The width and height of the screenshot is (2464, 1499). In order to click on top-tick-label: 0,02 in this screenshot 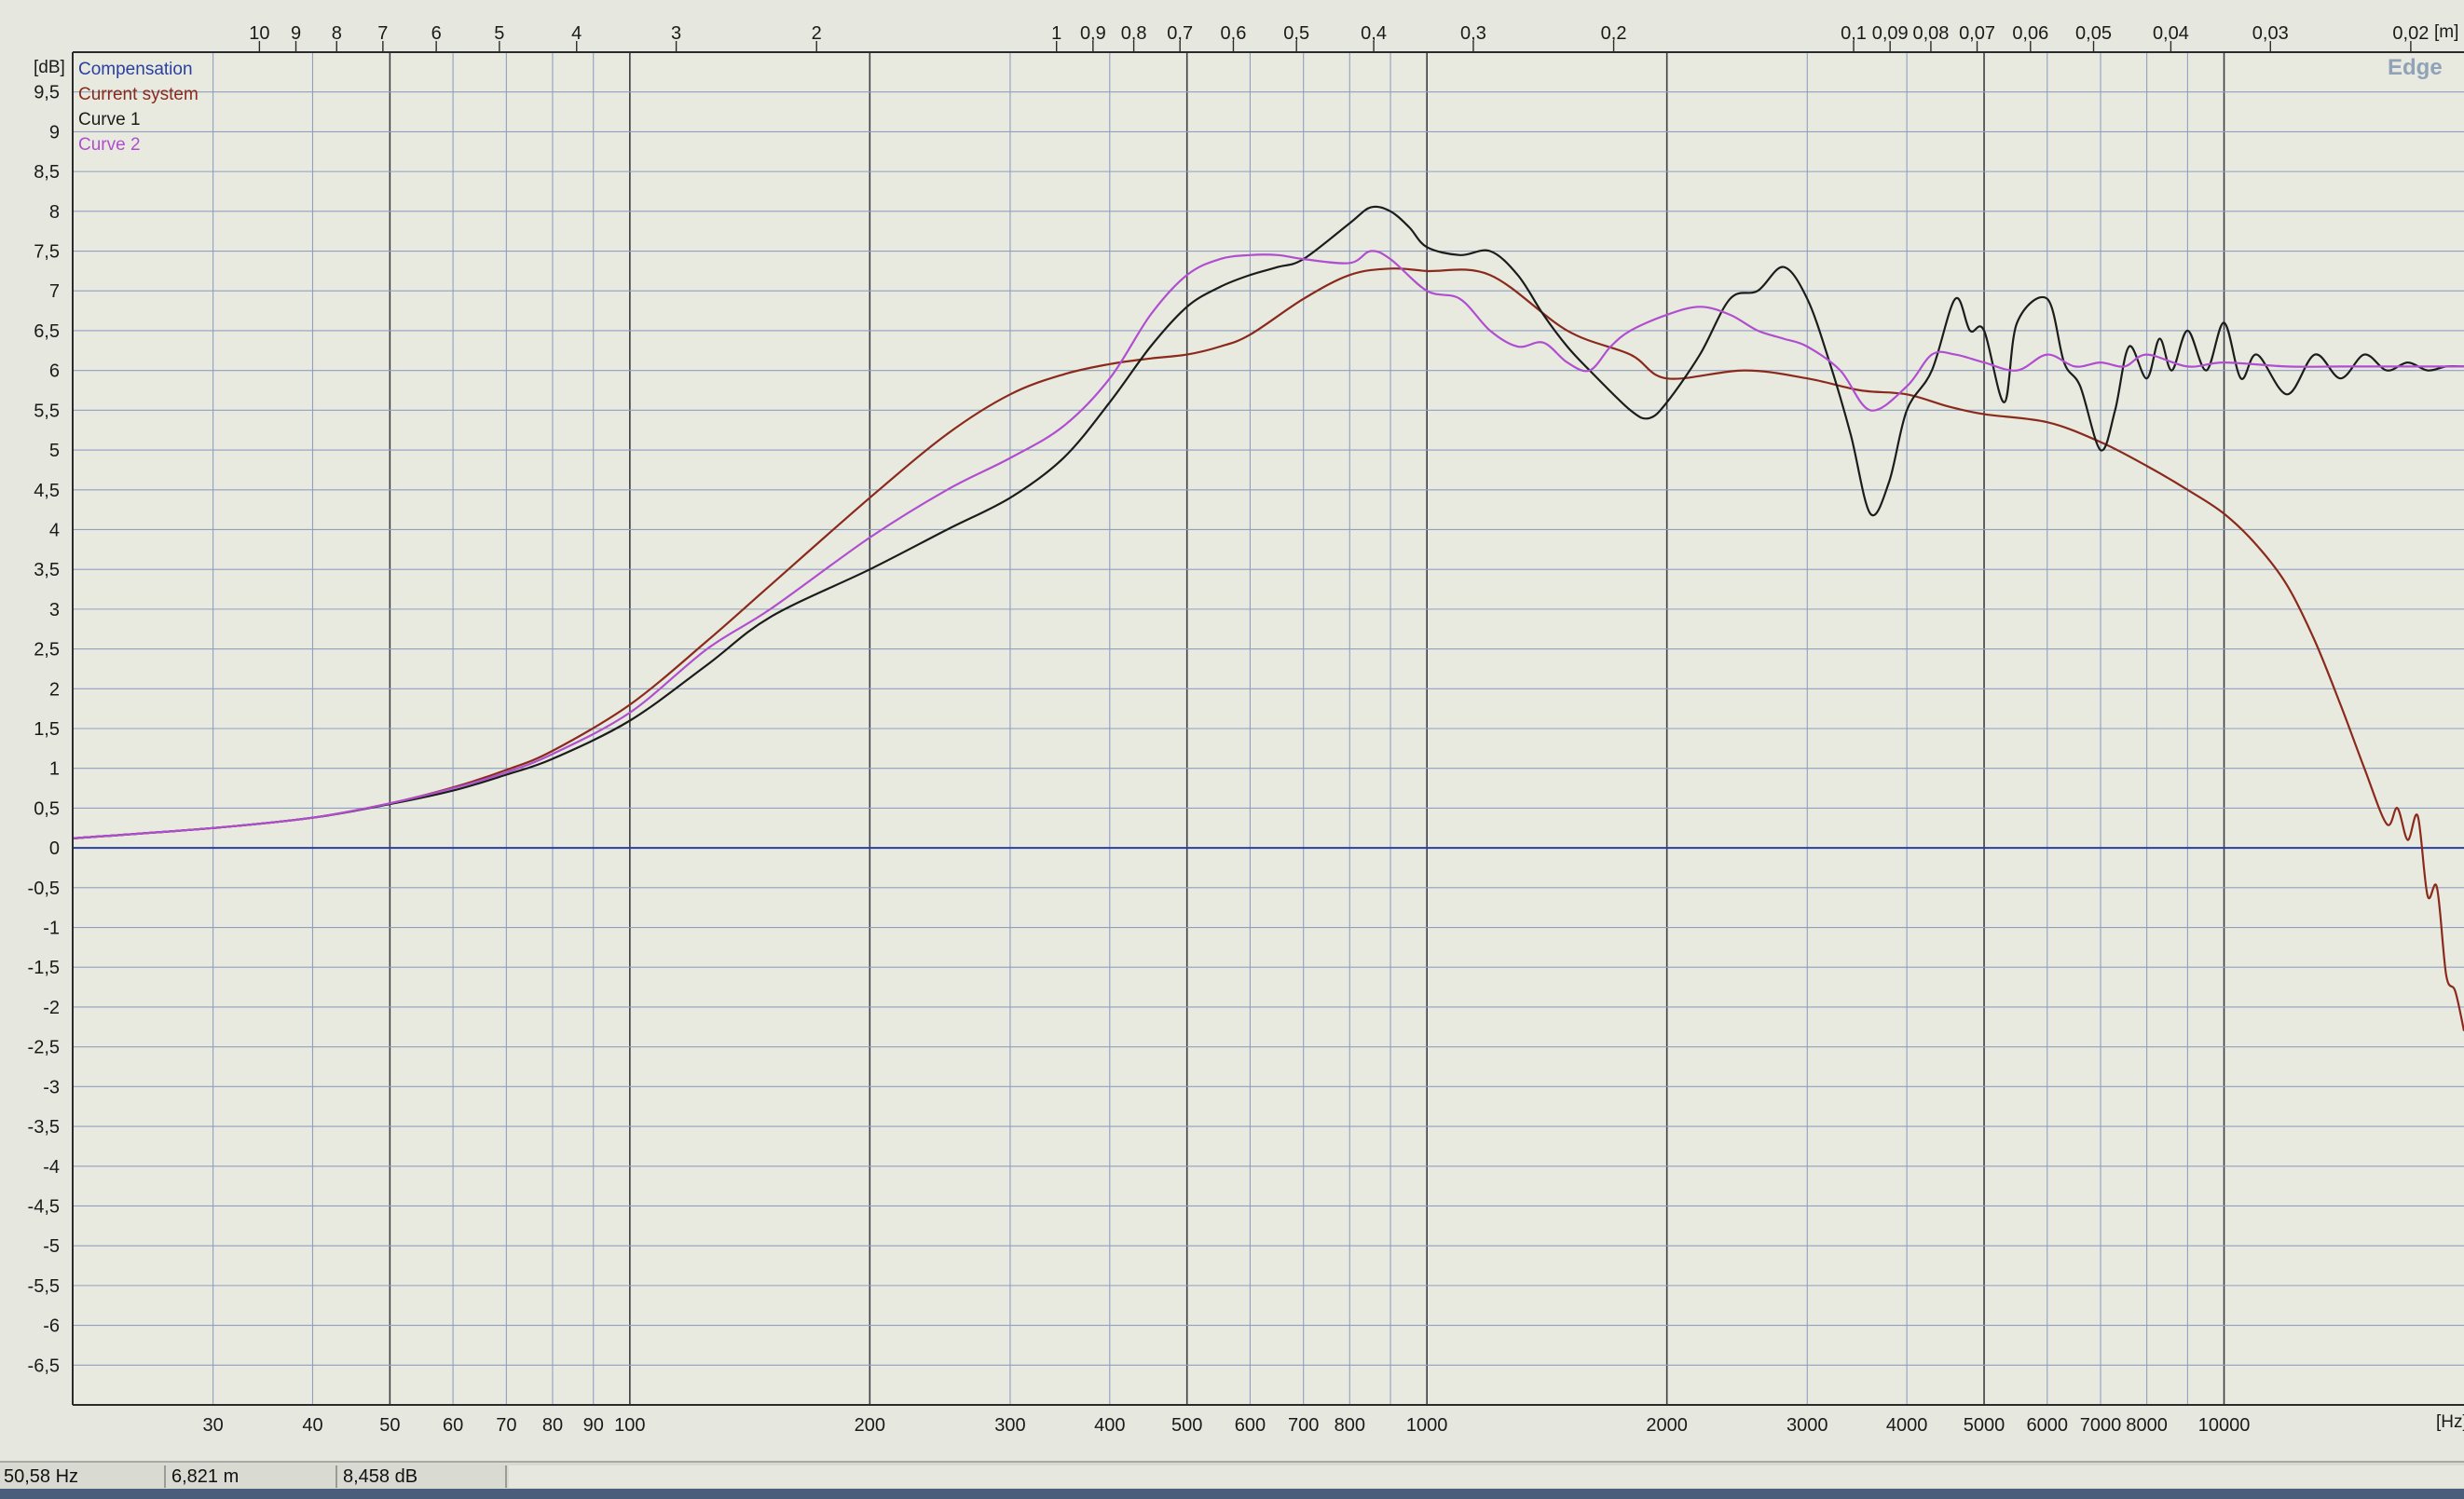, I will do `click(2410, 33)`.